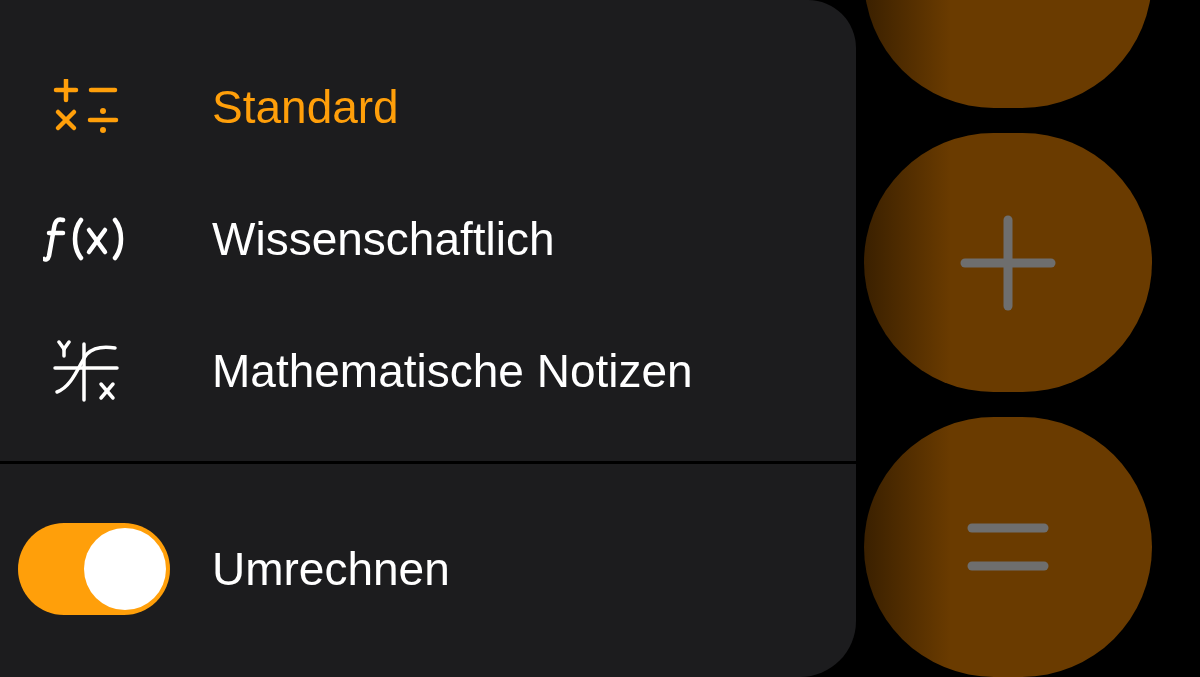 The image size is (1200, 677). What do you see at coordinates (86, 107) in the screenshot?
I see `operators-icon` at bounding box center [86, 107].